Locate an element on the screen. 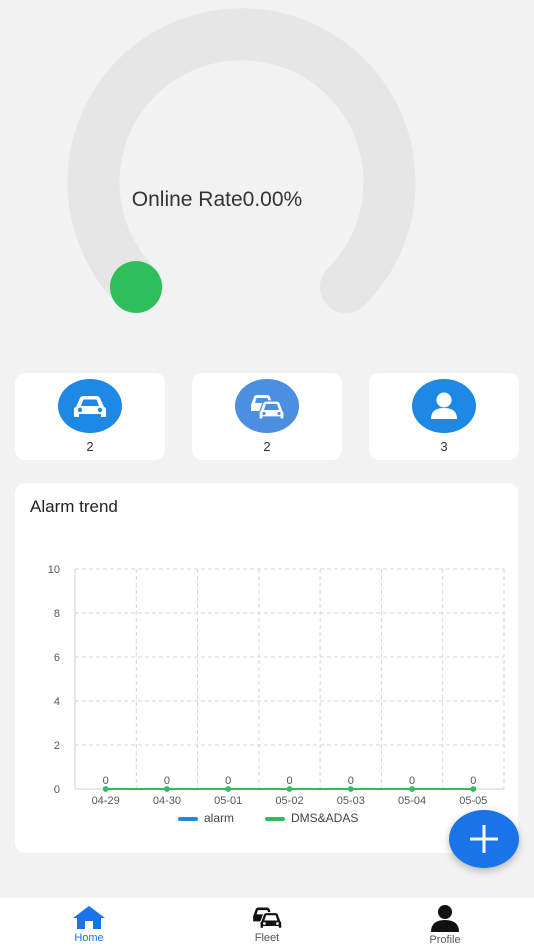  plus-icon is located at coordinates (484, 839).